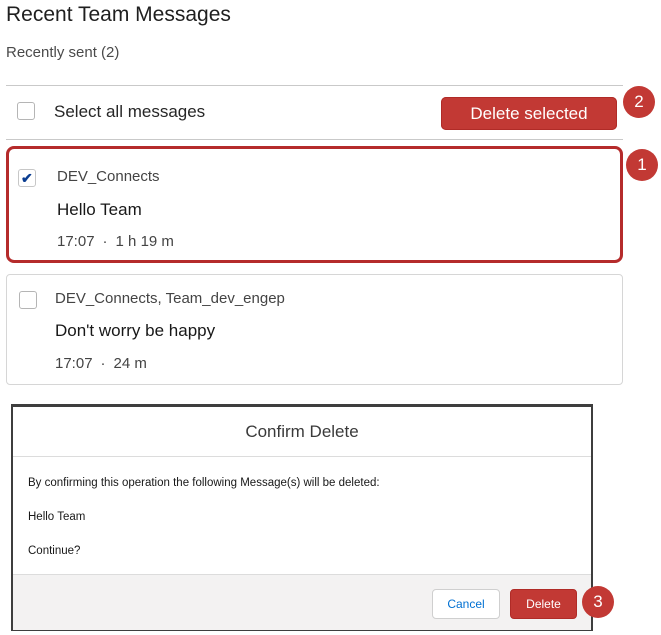 Image resolution: width=661 pixels, height=635 pixels. I want to click on checkmark-icon: ✔, so click(27, 178).